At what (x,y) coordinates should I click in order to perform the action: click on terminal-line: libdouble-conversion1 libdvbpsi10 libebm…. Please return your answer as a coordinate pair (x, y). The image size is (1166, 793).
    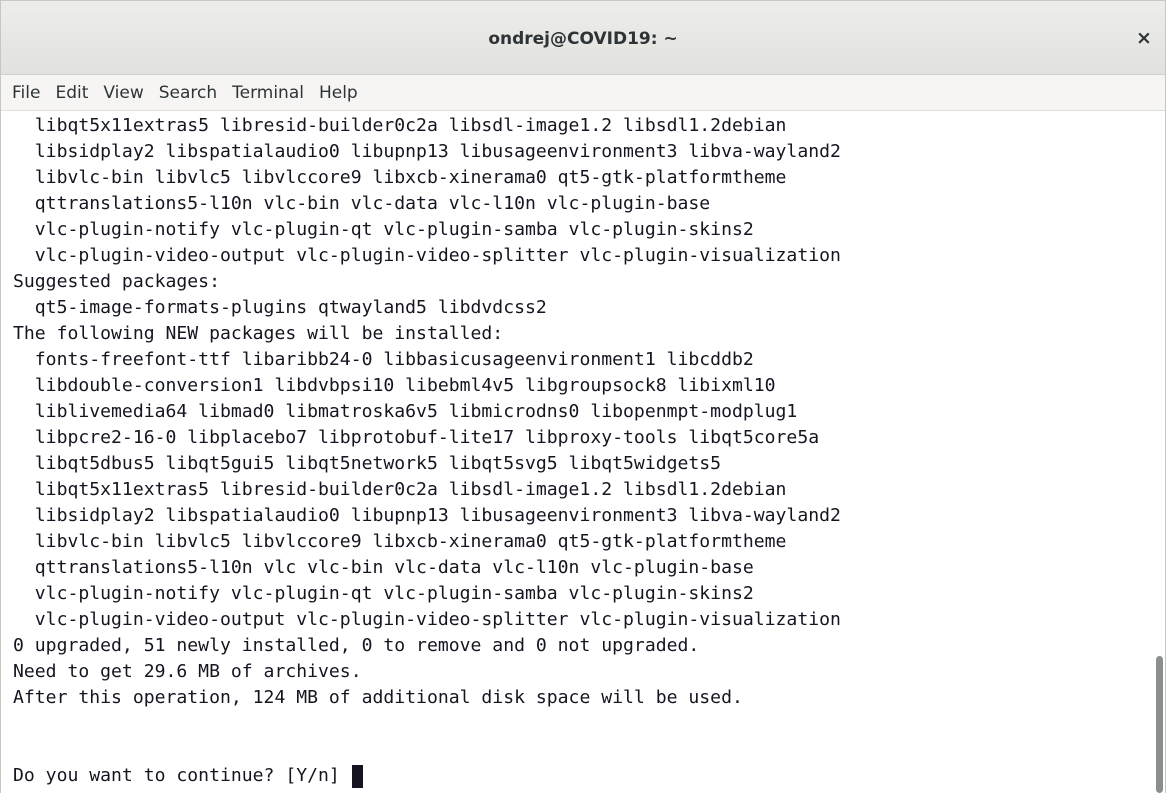
    Looking at the image, I should click on (394, 385).